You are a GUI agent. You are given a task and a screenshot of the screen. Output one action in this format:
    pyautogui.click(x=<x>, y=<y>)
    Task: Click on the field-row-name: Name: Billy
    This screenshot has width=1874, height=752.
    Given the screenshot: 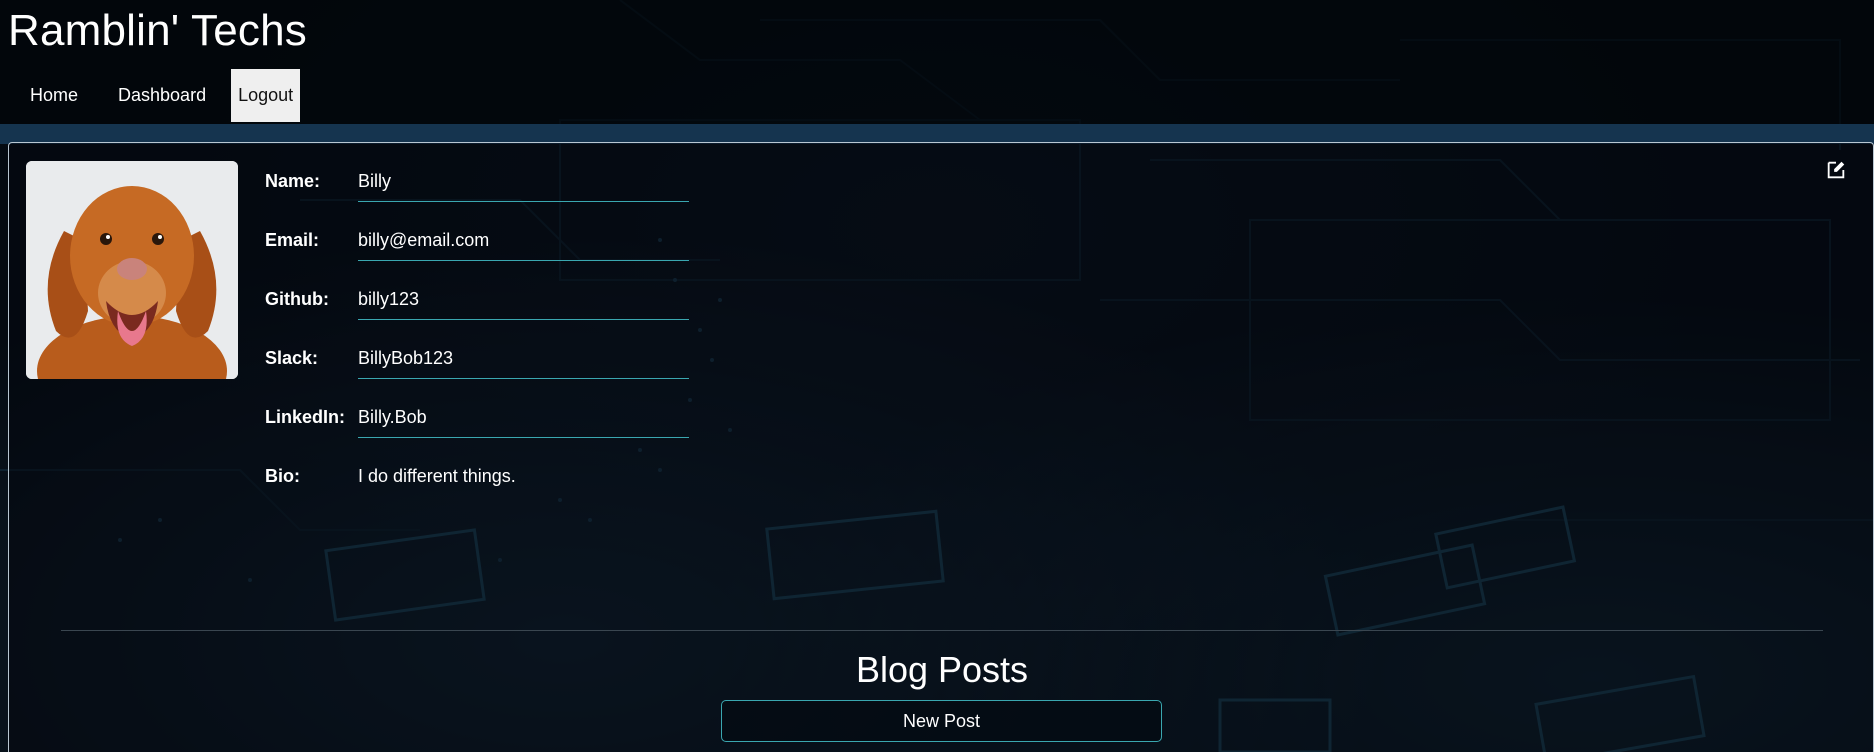 What is the action you would take?
    pyautogui.click(x=565, y=186)
    